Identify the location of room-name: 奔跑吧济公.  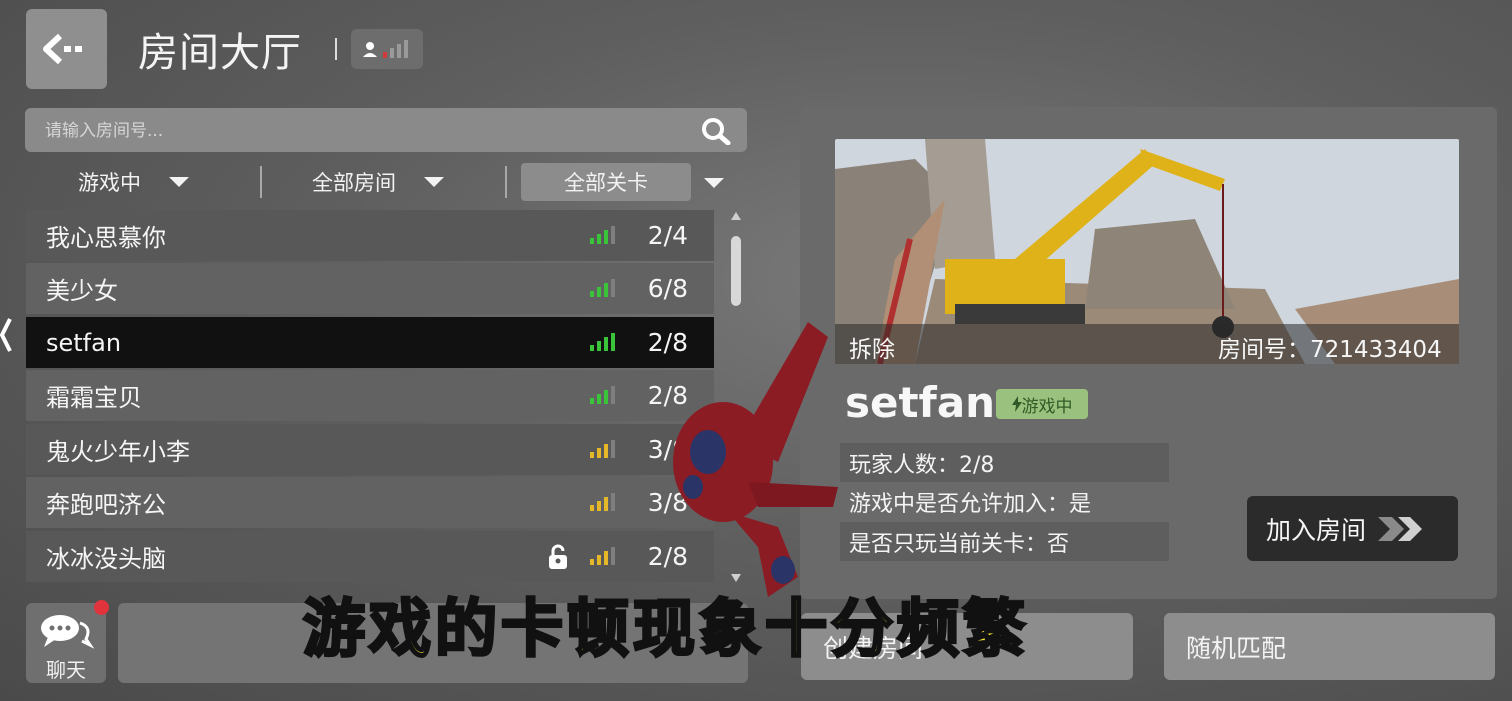
(106, 505).